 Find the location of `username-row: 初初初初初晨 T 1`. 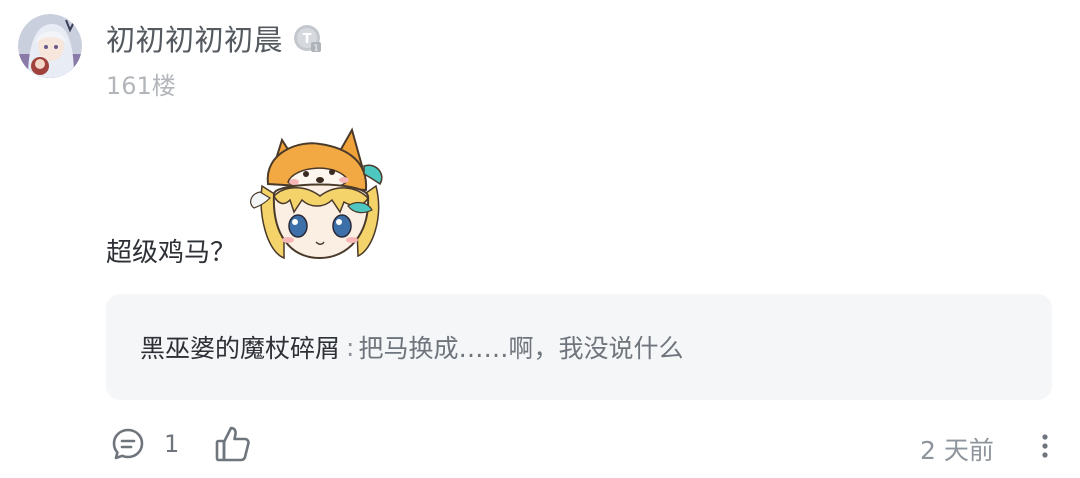

username-row: 初初初初初晨 T 1 is located at coordinates (214, 38).